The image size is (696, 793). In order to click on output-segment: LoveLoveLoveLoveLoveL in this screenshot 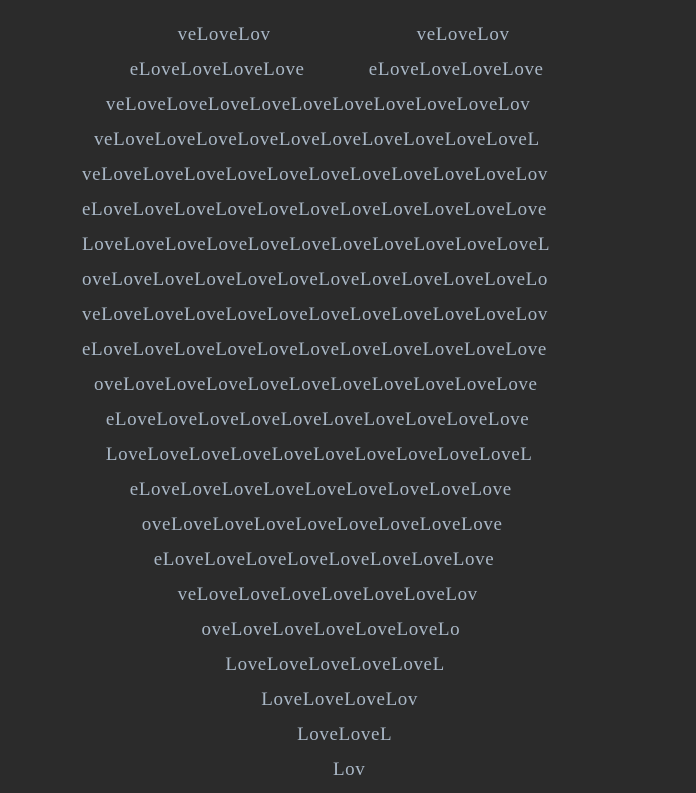, I will do `click(335, 664)`.